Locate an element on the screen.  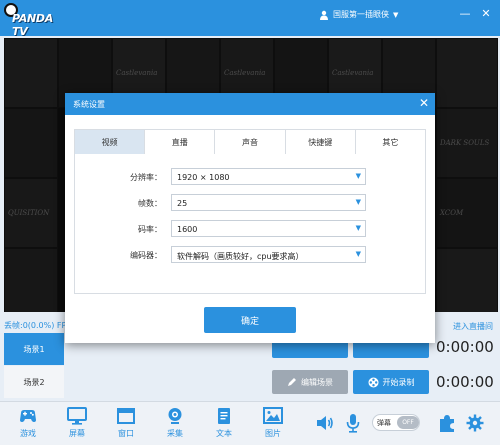
resolution-select: 1920 × 1080 ▼ is located at coordinates (268, 176).